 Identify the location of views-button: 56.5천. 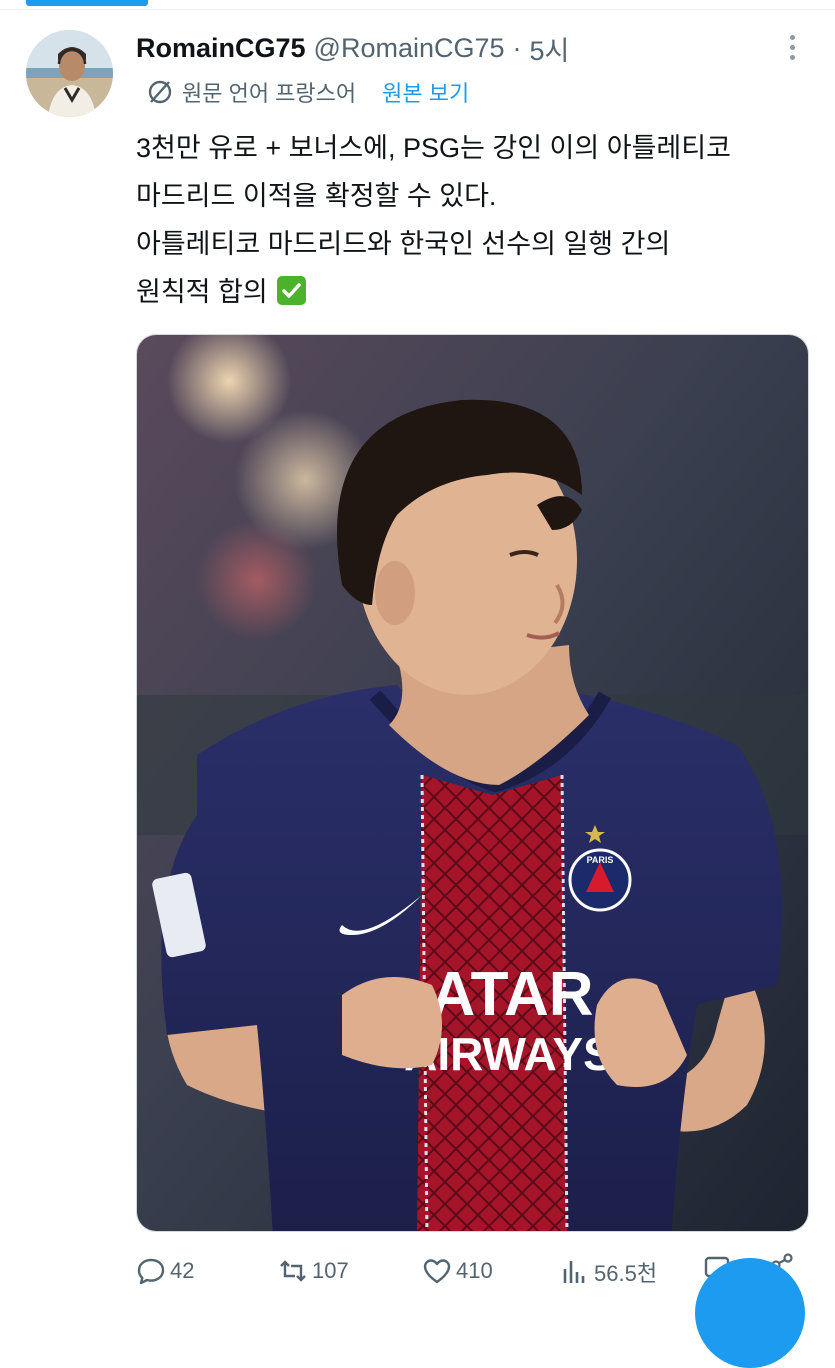
(608, 1272).